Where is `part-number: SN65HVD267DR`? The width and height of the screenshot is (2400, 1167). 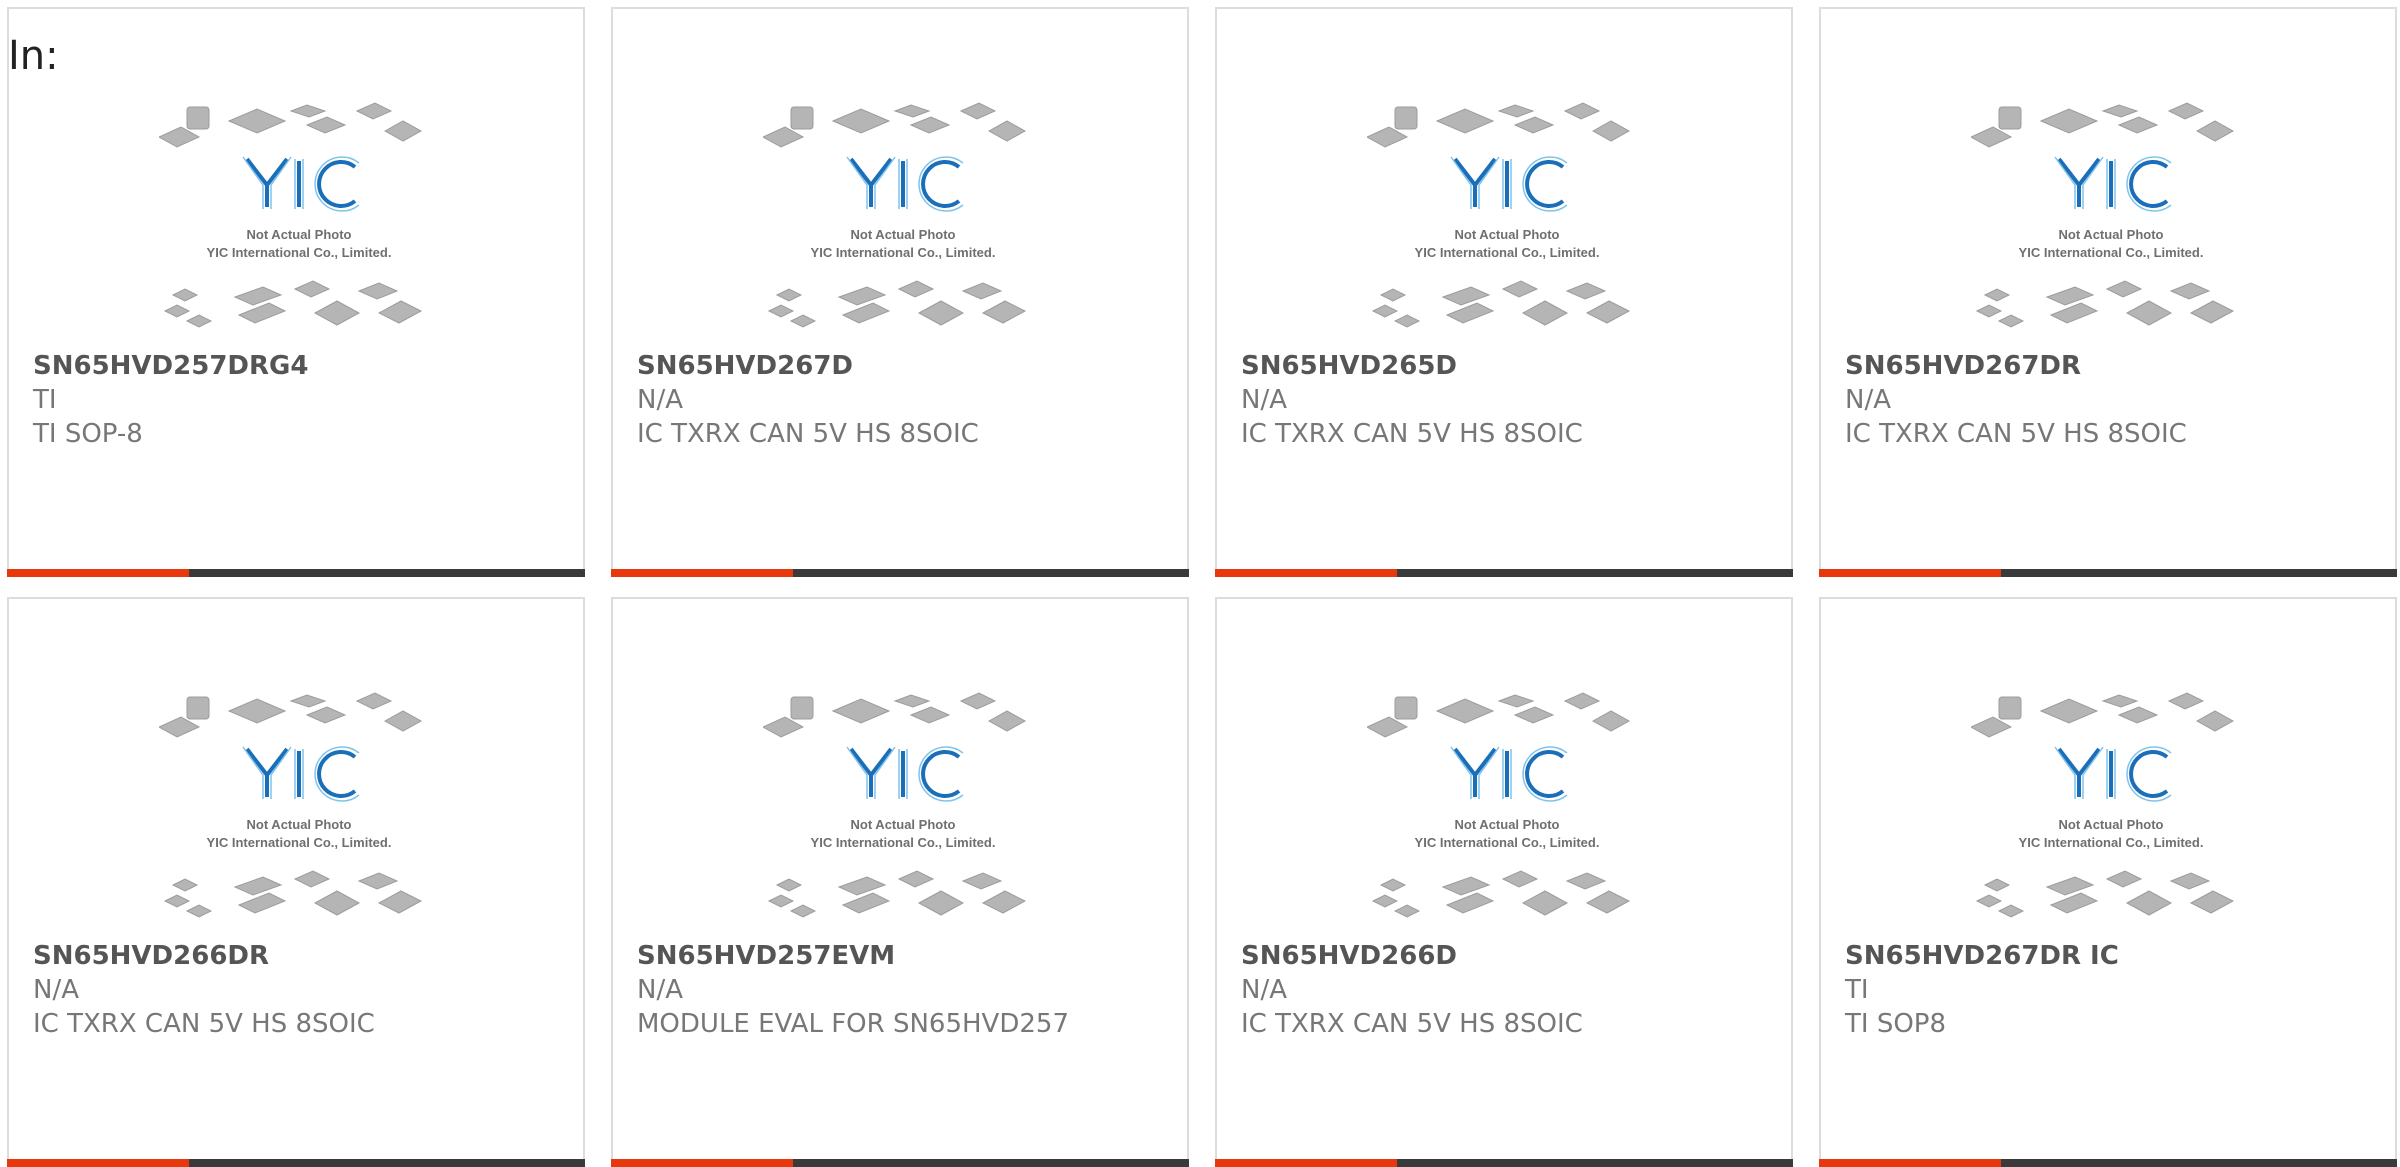
part-number: SN65HVD267DR is located at coordinates (1963, 366).